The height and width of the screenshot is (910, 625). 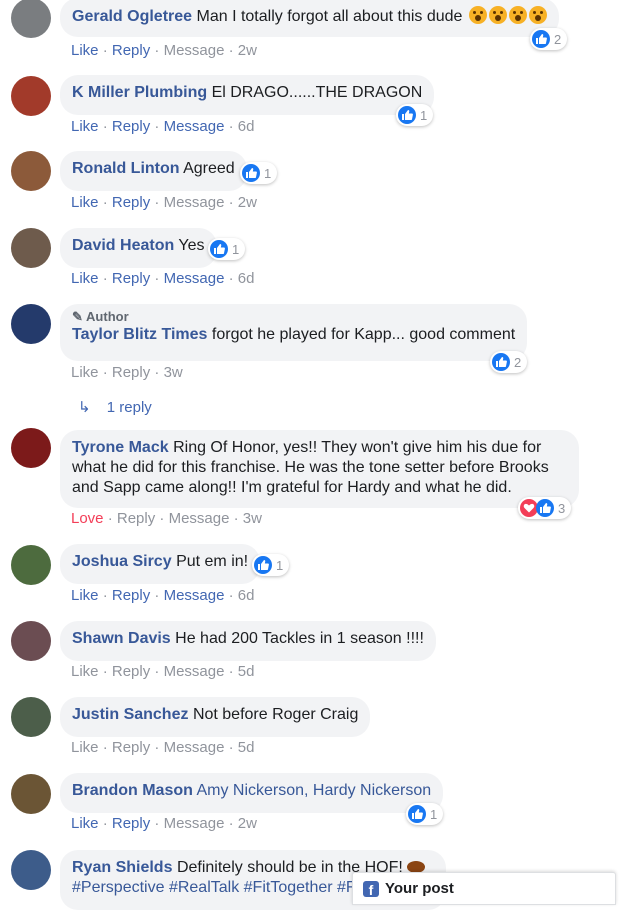 What do you see at coordinates (484, 888) in the screenshot?
I see `your-post-tab: f Your post` at bounding box center [484, 888].